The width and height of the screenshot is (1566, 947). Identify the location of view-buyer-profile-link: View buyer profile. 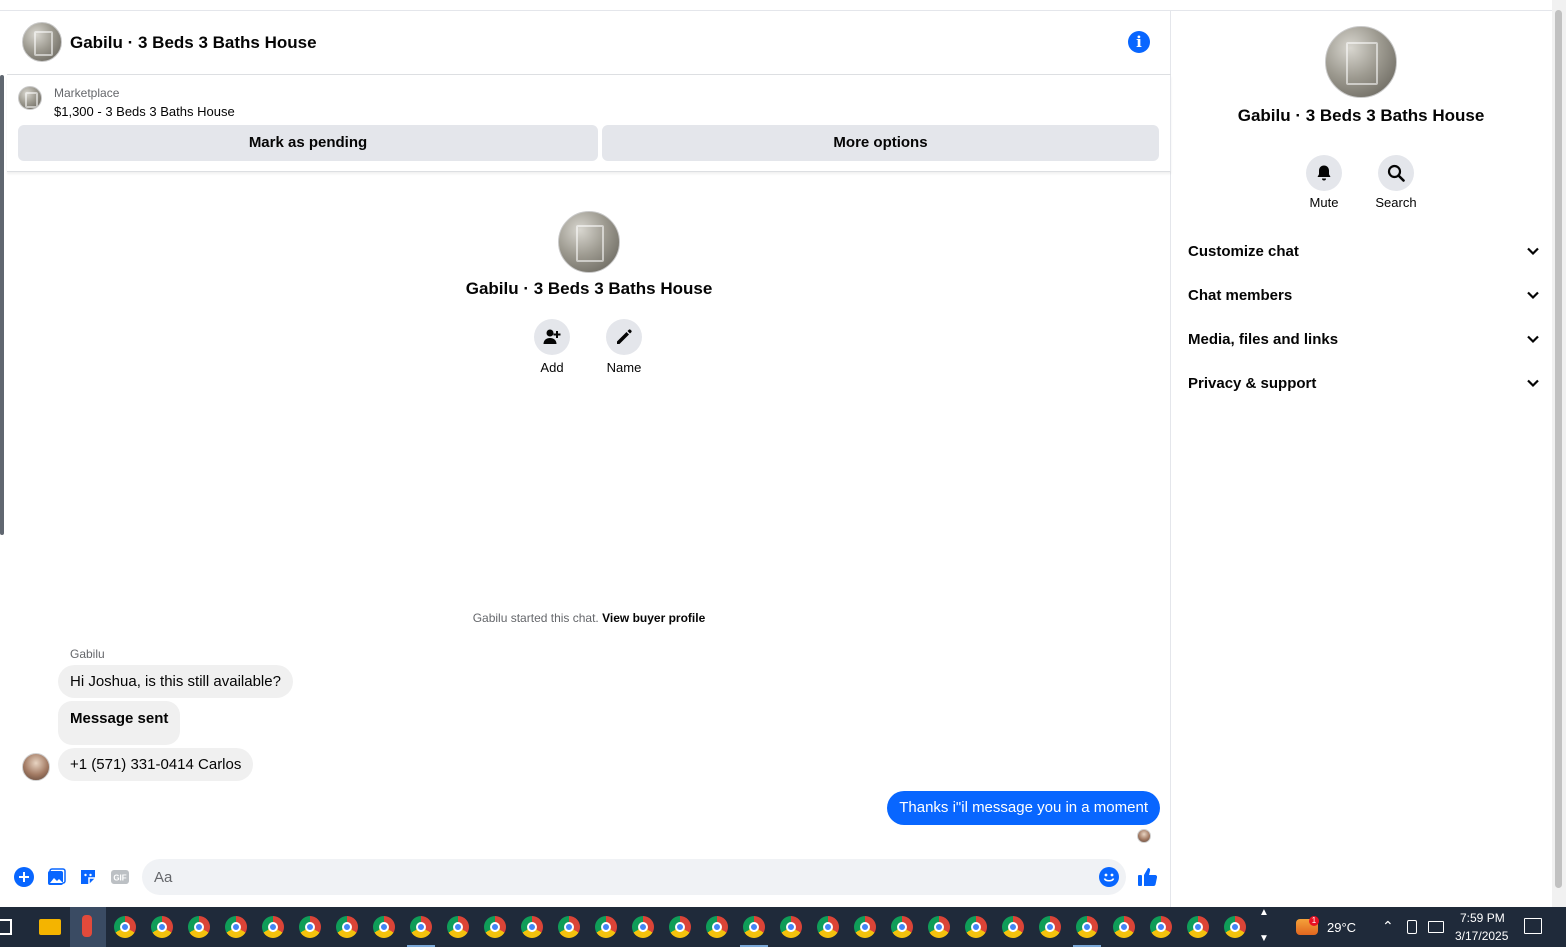
(653, 618).